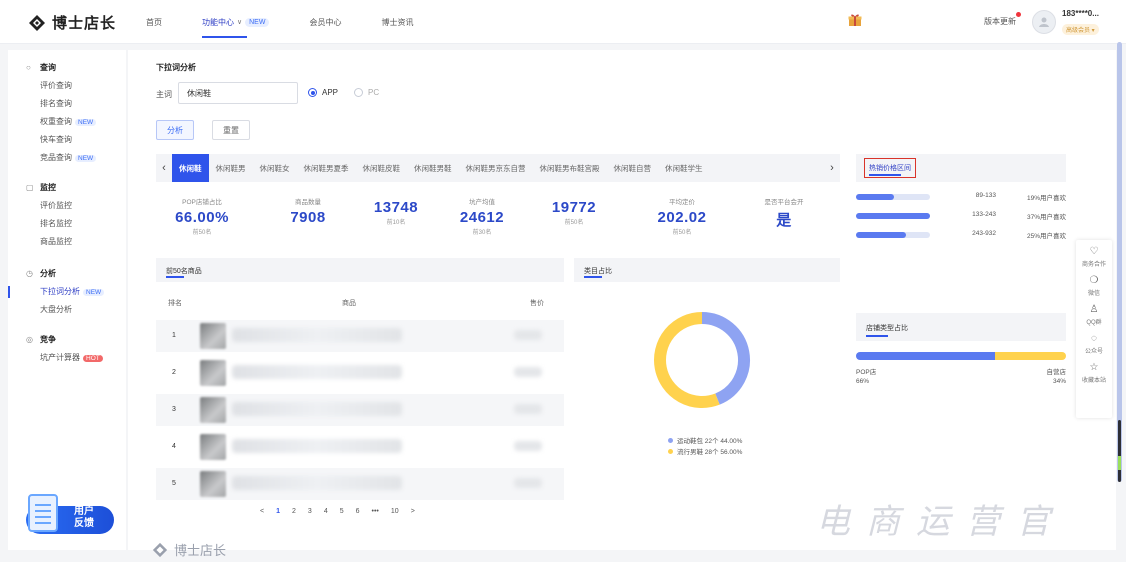 The width and height of the screenshot is (1126, 562). Describe the element at coordinates (832, 168) in the screenshot. I see `chevron-right-icon: ›` at that location.